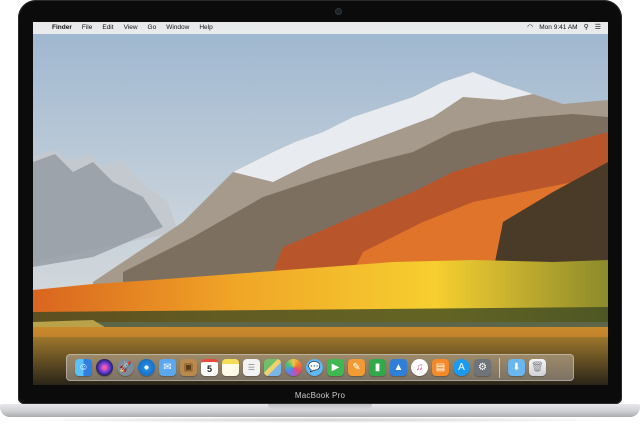  What do you see at coordinates (398, 367) in the screenshot?
I see `keynote-icon: ▲` at bounding box center [398, 367].